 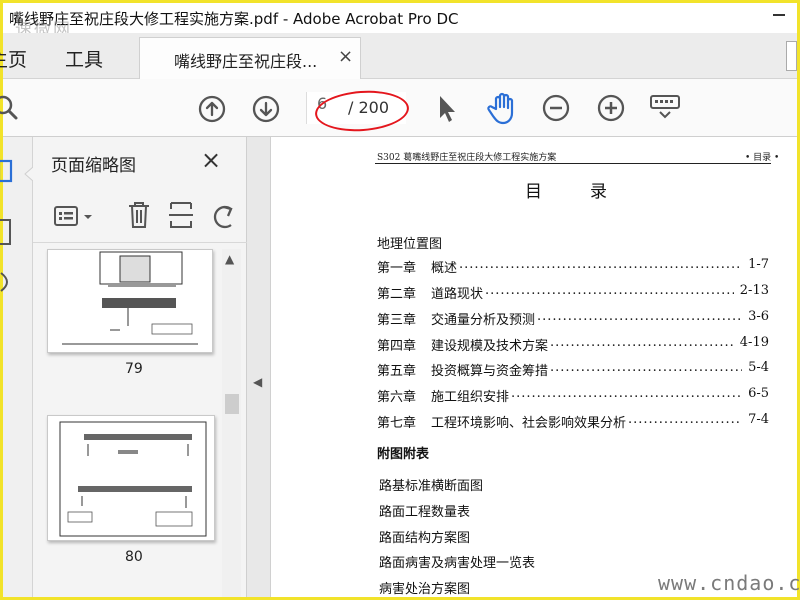 I want to click on zoom-in-icon, so click(x=611, y=108).